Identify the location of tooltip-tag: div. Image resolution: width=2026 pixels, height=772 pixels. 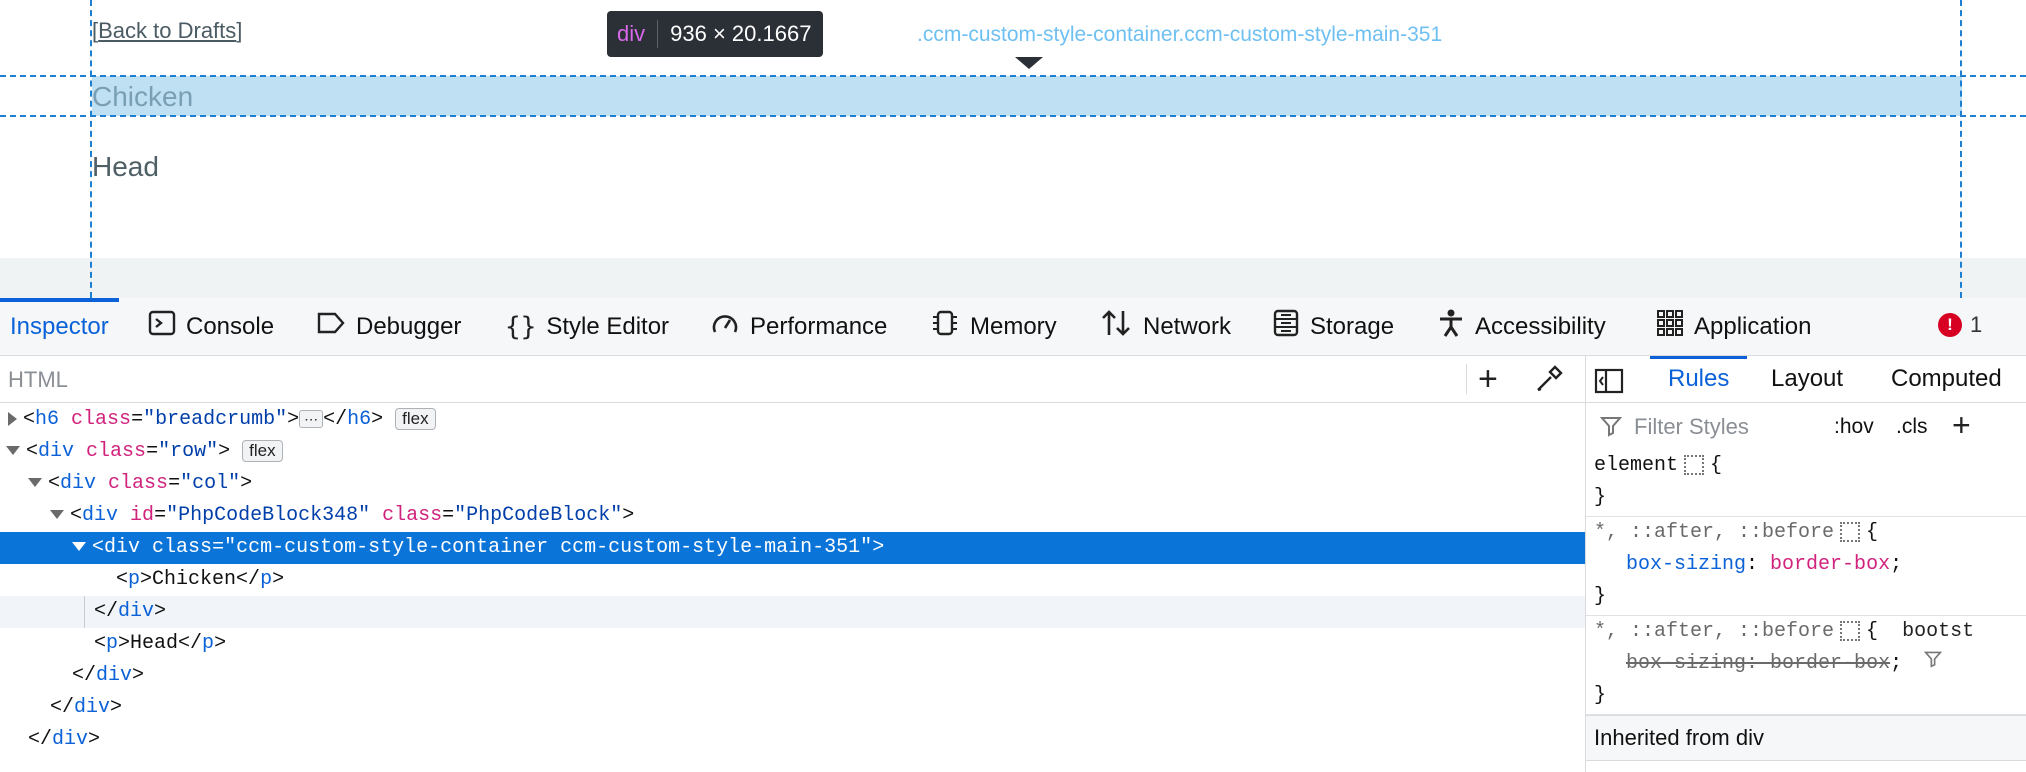
(631, 33).